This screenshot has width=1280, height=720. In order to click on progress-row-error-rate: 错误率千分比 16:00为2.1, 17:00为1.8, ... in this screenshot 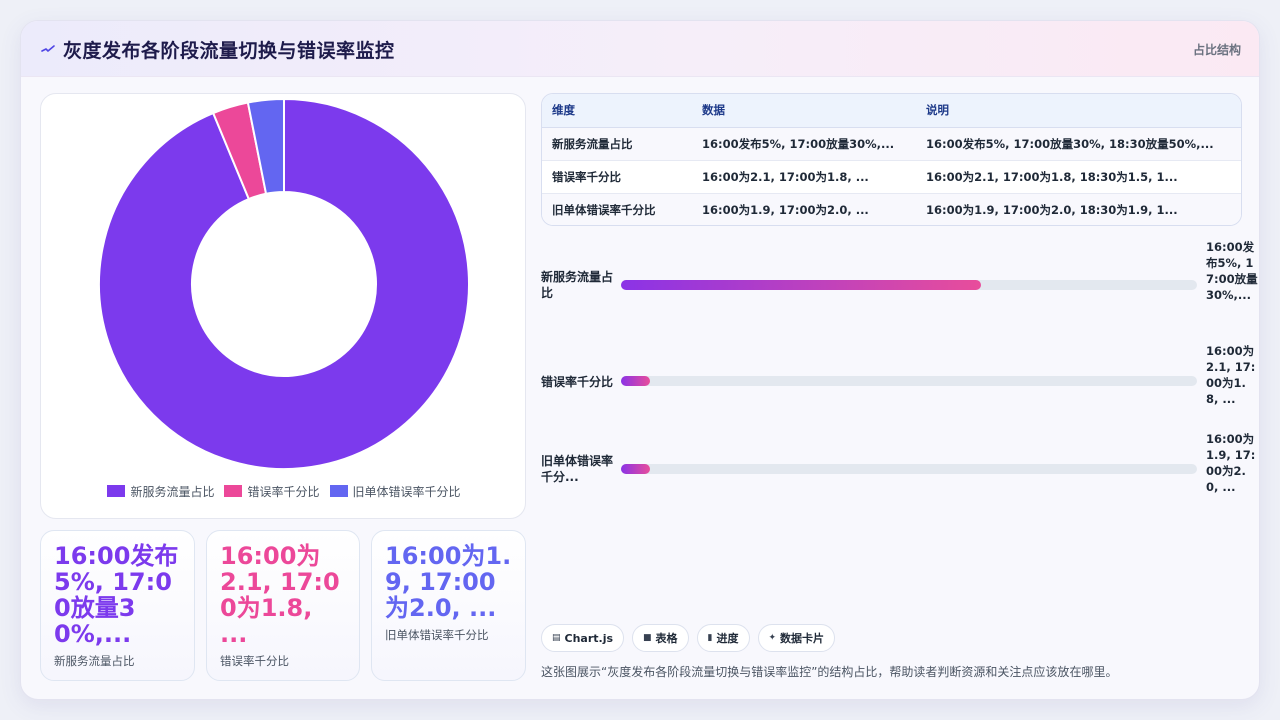, I will do `click(900, 383)`.